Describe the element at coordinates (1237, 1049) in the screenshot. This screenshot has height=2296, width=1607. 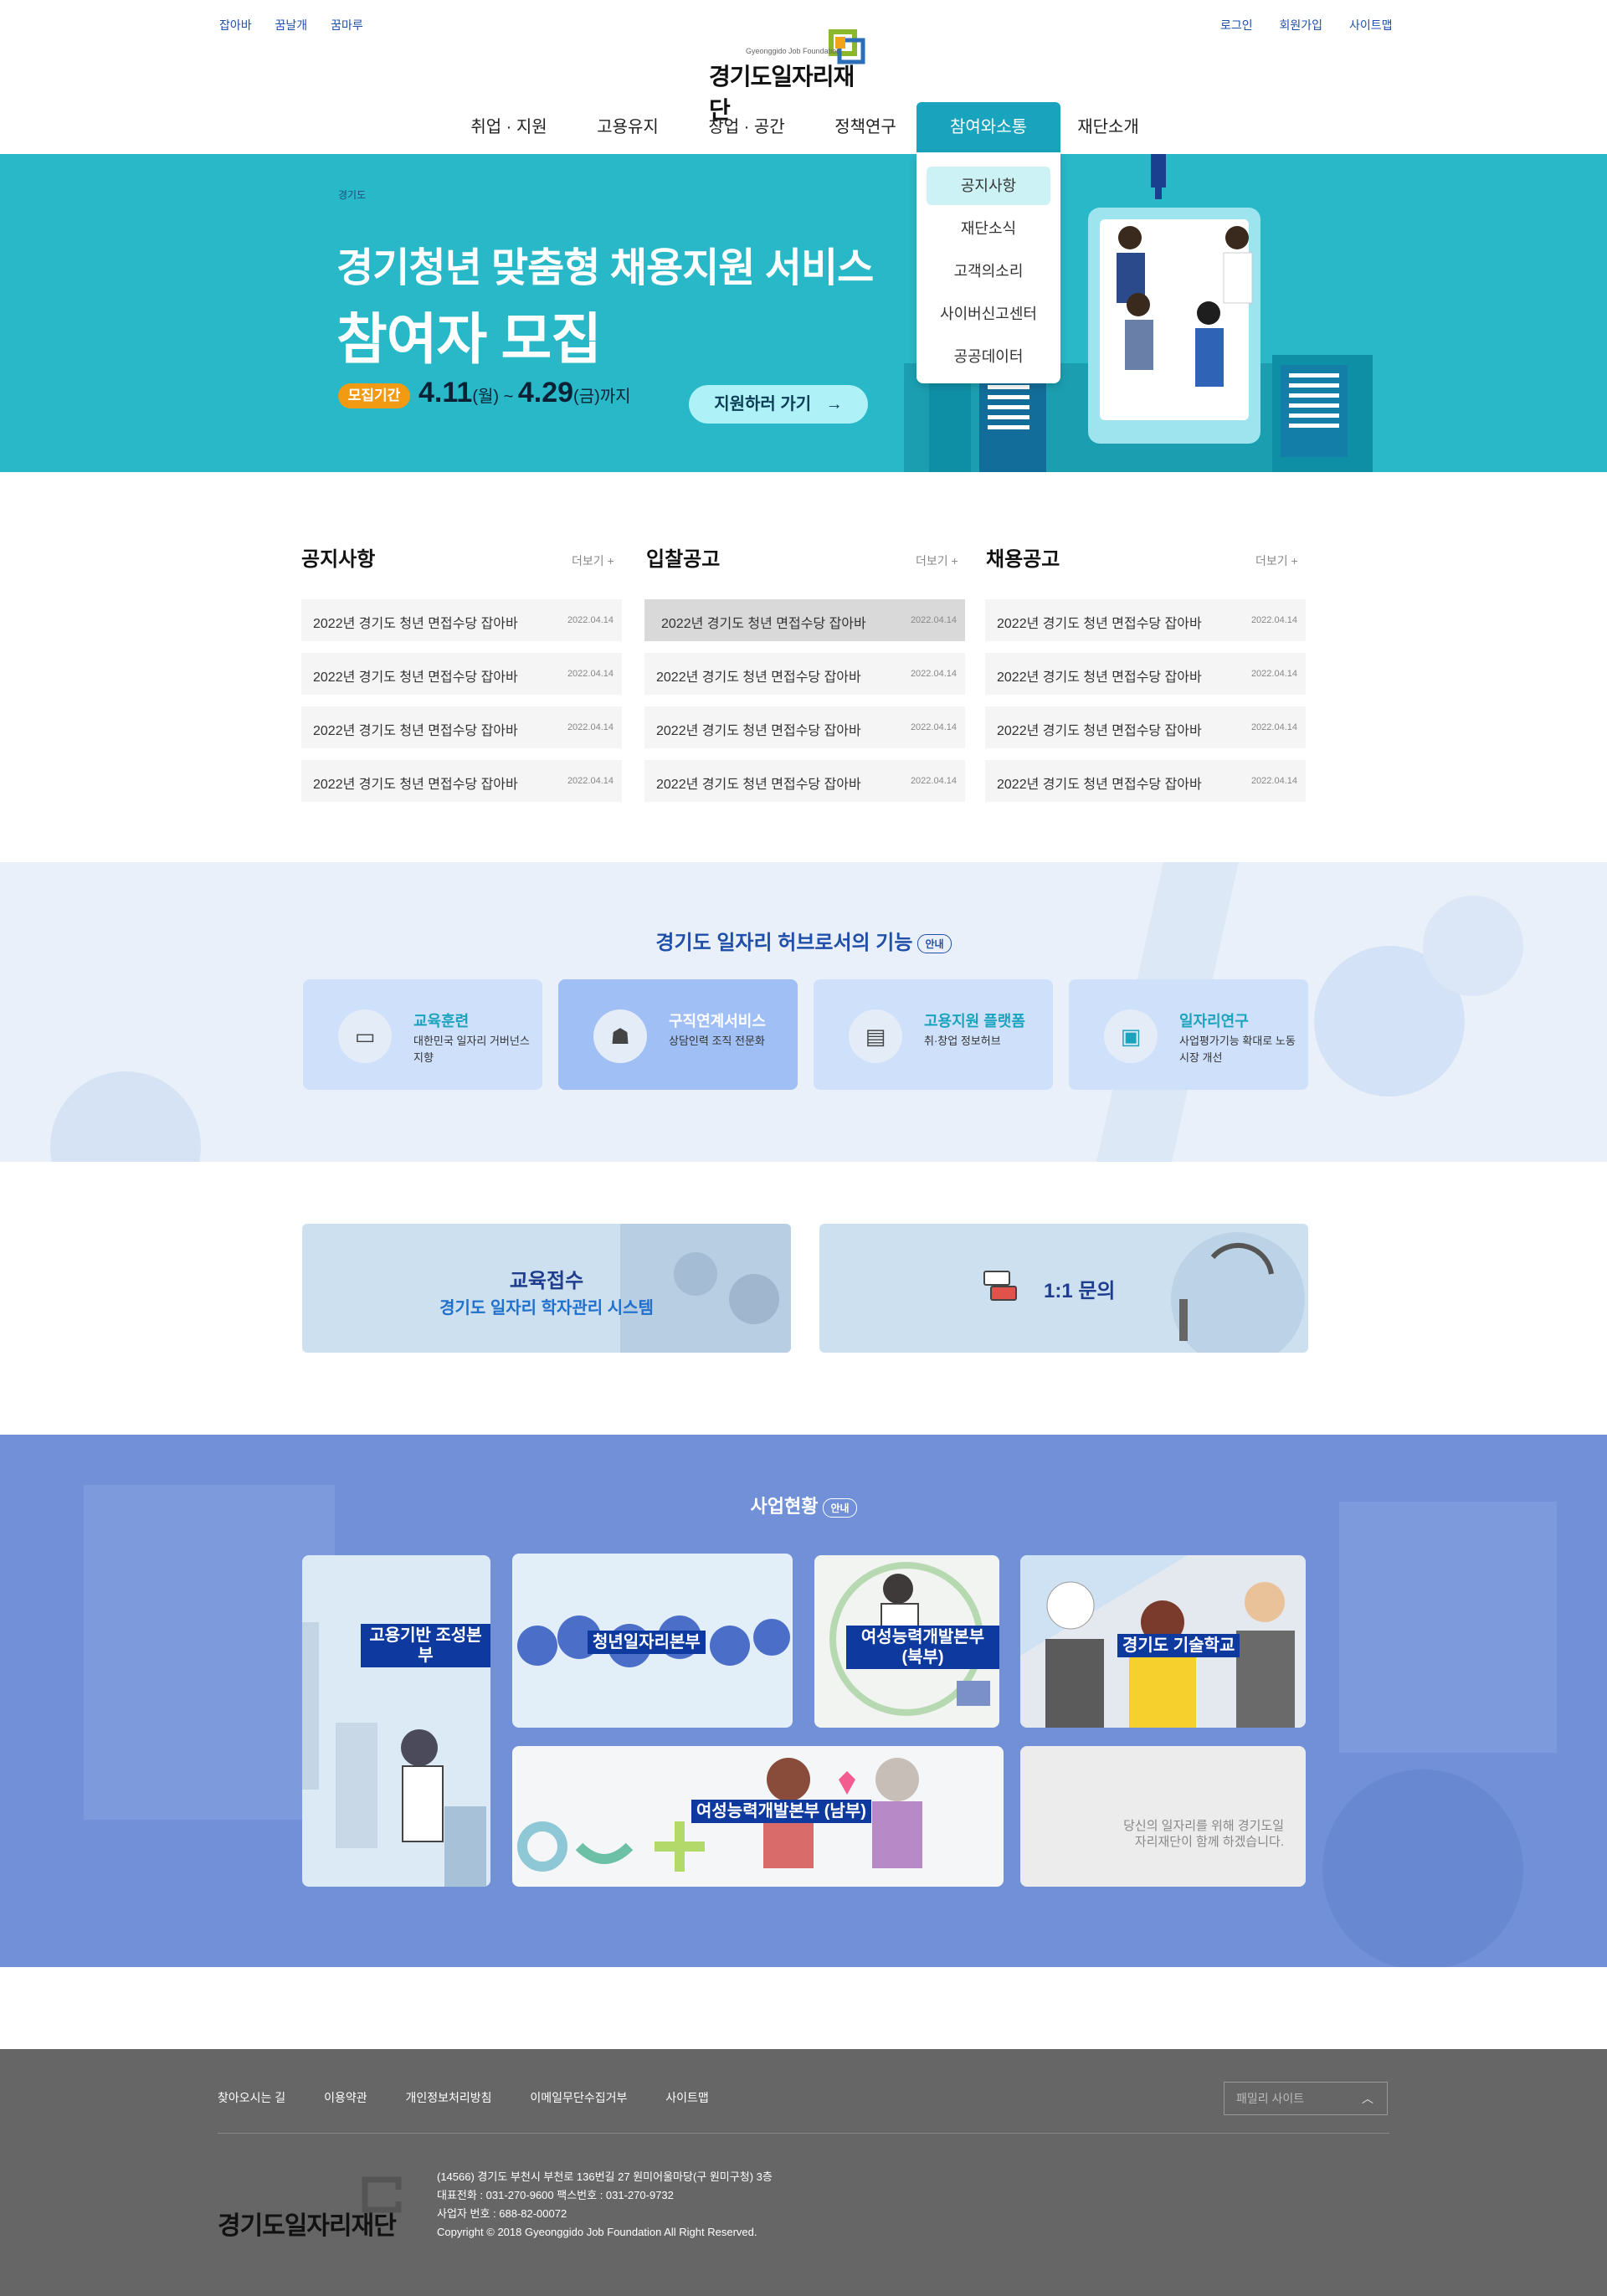
I see `feature-desc: 사업평가기능 확대로 노동시장 개선` at that location.